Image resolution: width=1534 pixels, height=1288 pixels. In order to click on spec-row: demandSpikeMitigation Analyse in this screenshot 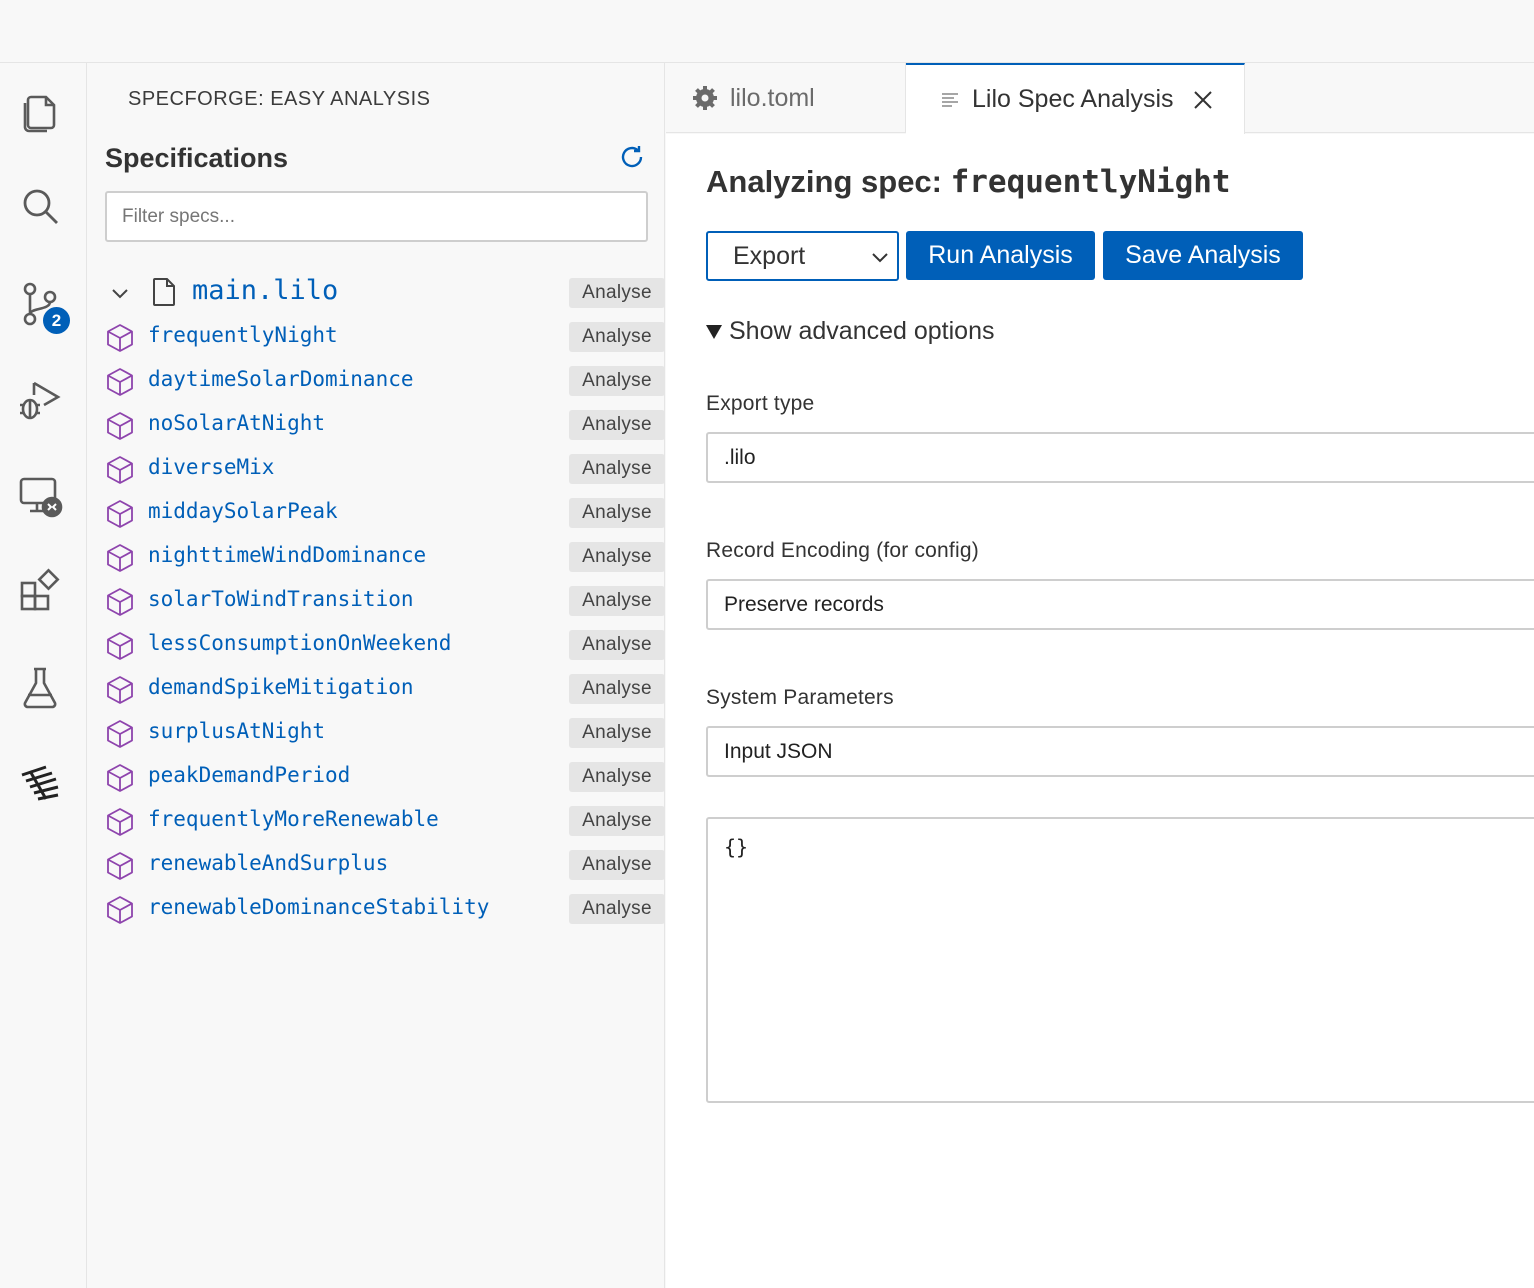, I will do `click(376, 691)`.